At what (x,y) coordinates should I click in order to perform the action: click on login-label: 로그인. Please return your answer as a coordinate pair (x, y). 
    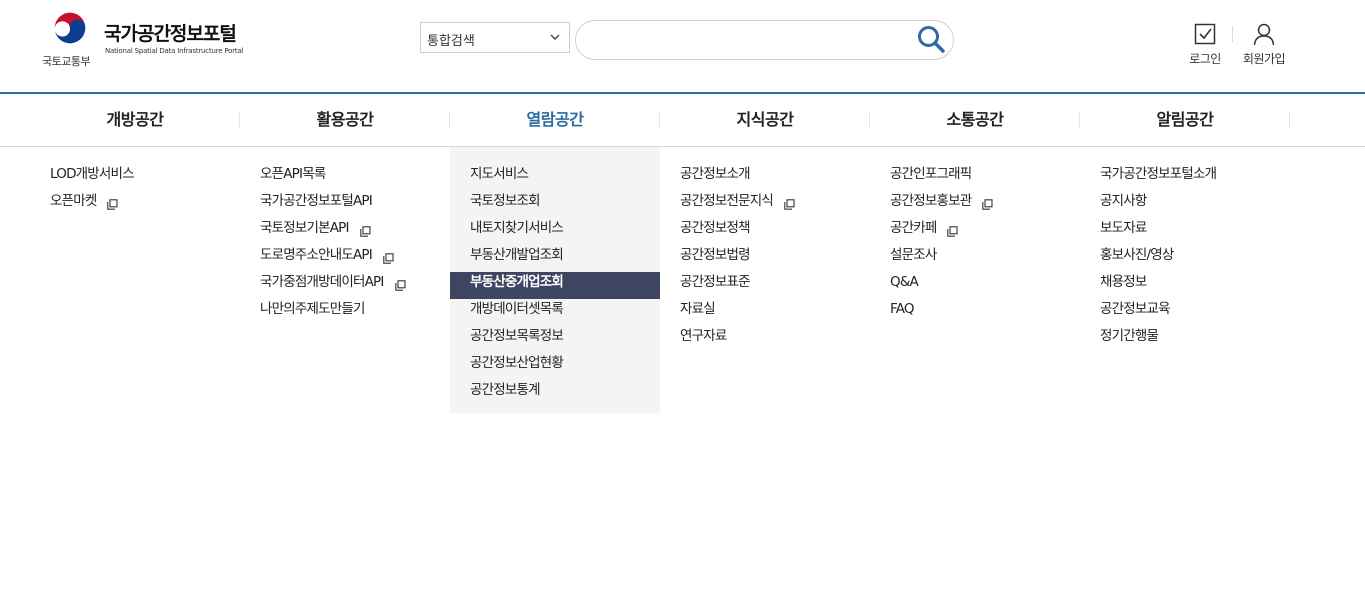
    Looking at the image, I should click on (1205, 59).